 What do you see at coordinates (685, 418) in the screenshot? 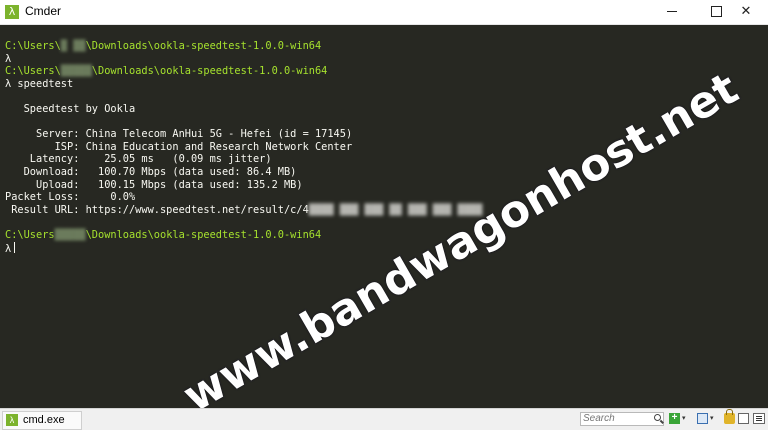
I see `new-console-dropdown-icon: ▾` at bounding box center [685, 418].